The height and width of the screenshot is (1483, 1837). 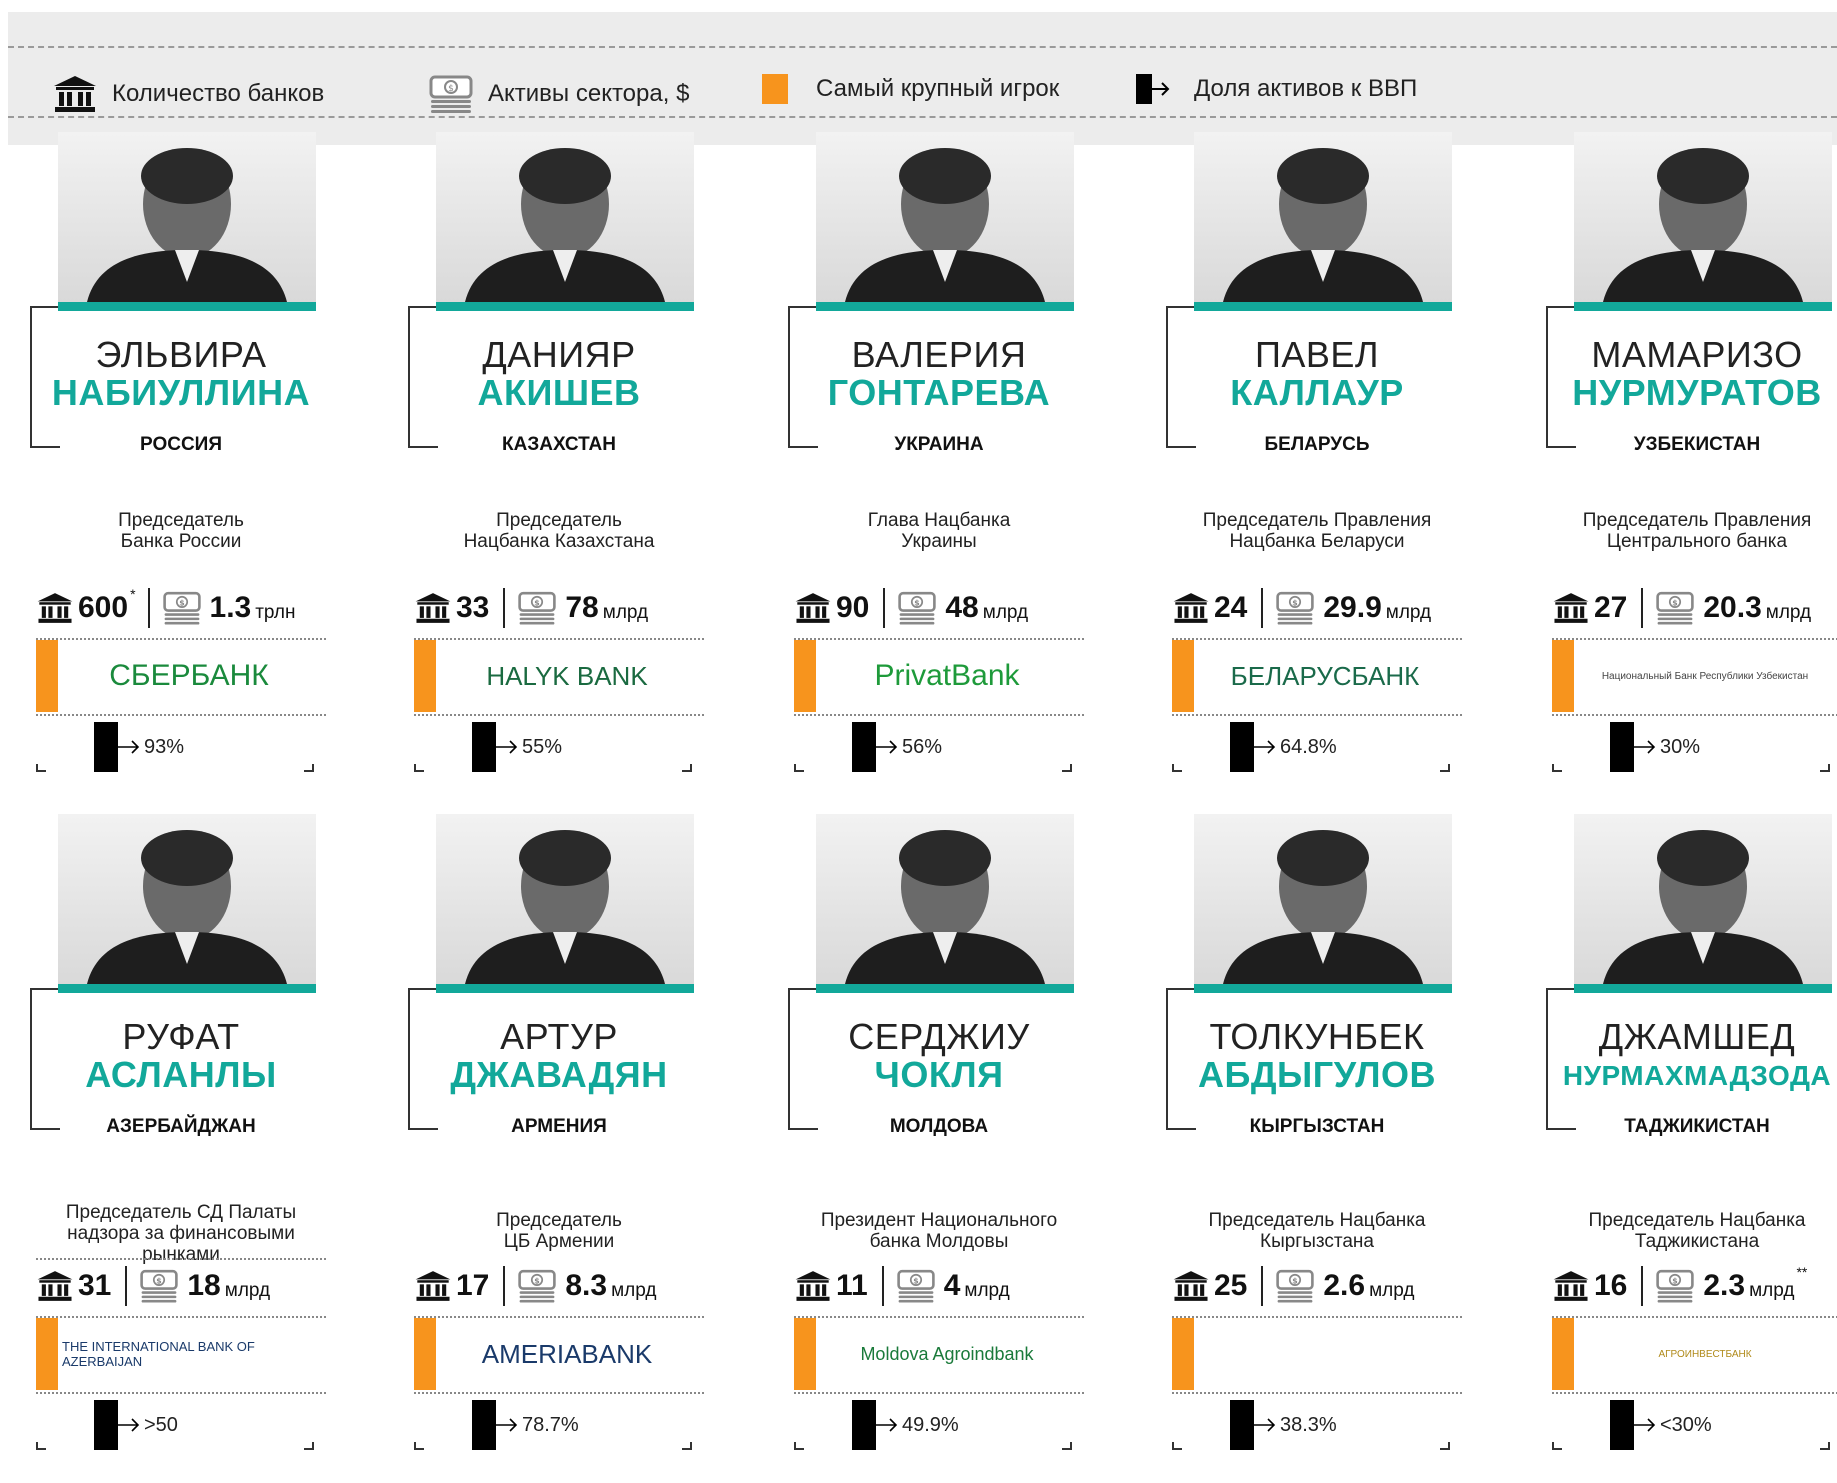 I want to click on position-title: Председатель Нацбанка Кыргызстана, so click(x=1317, y=1231).